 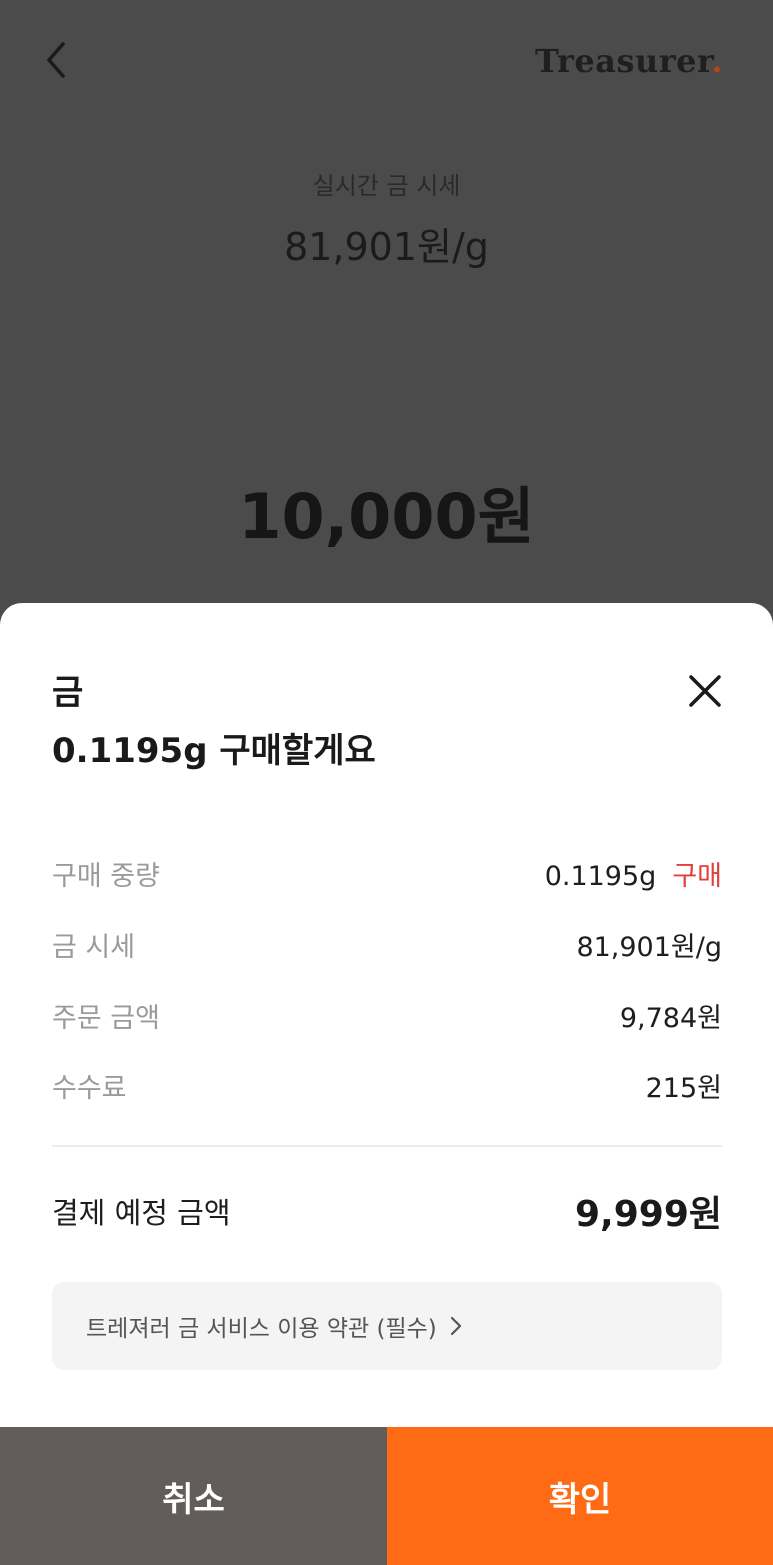 I want to click on row-value: 81,901원/g, so click(x=649, y=947).